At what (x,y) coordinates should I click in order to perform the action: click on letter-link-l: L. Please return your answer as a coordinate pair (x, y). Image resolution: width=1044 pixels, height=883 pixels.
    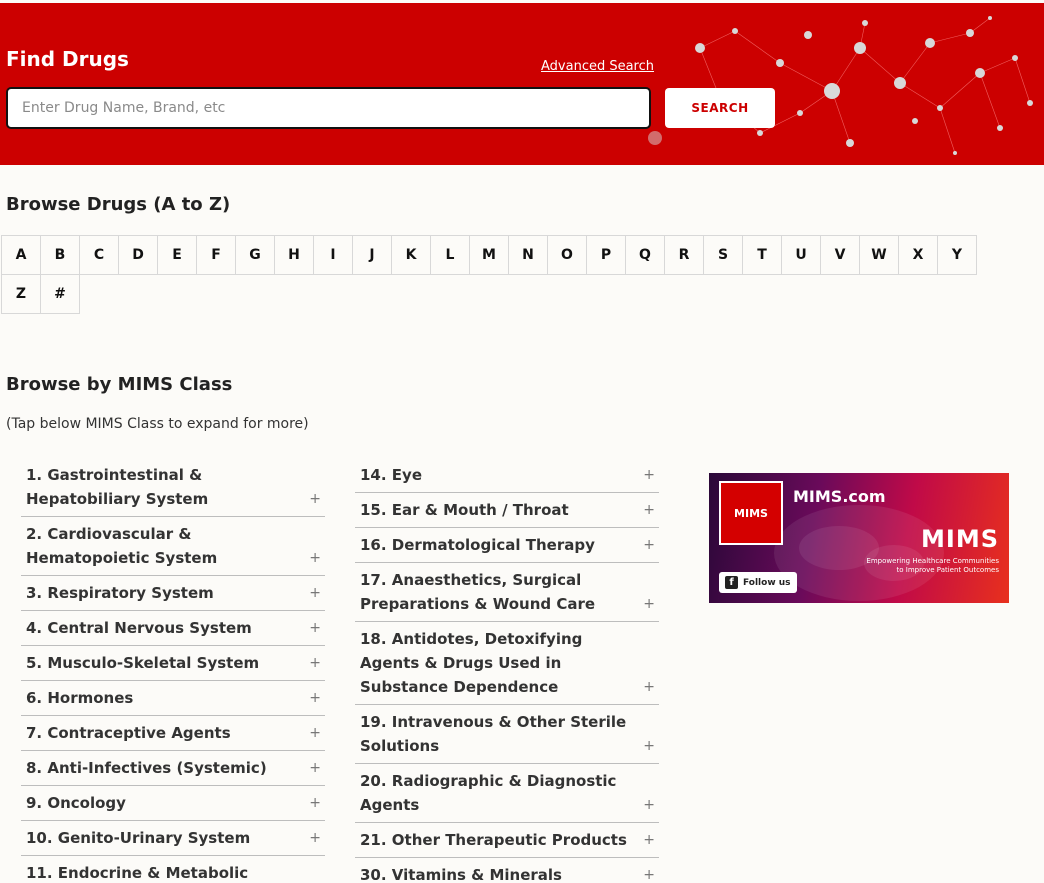
    Looking at the image, I should click on (450, 255).